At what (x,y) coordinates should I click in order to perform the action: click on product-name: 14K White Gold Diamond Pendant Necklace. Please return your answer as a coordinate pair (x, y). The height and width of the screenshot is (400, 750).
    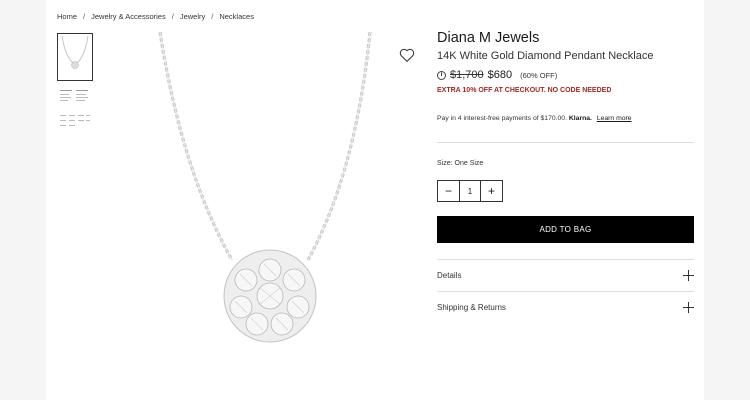
    Looking at the image, I should click on (545, 56).